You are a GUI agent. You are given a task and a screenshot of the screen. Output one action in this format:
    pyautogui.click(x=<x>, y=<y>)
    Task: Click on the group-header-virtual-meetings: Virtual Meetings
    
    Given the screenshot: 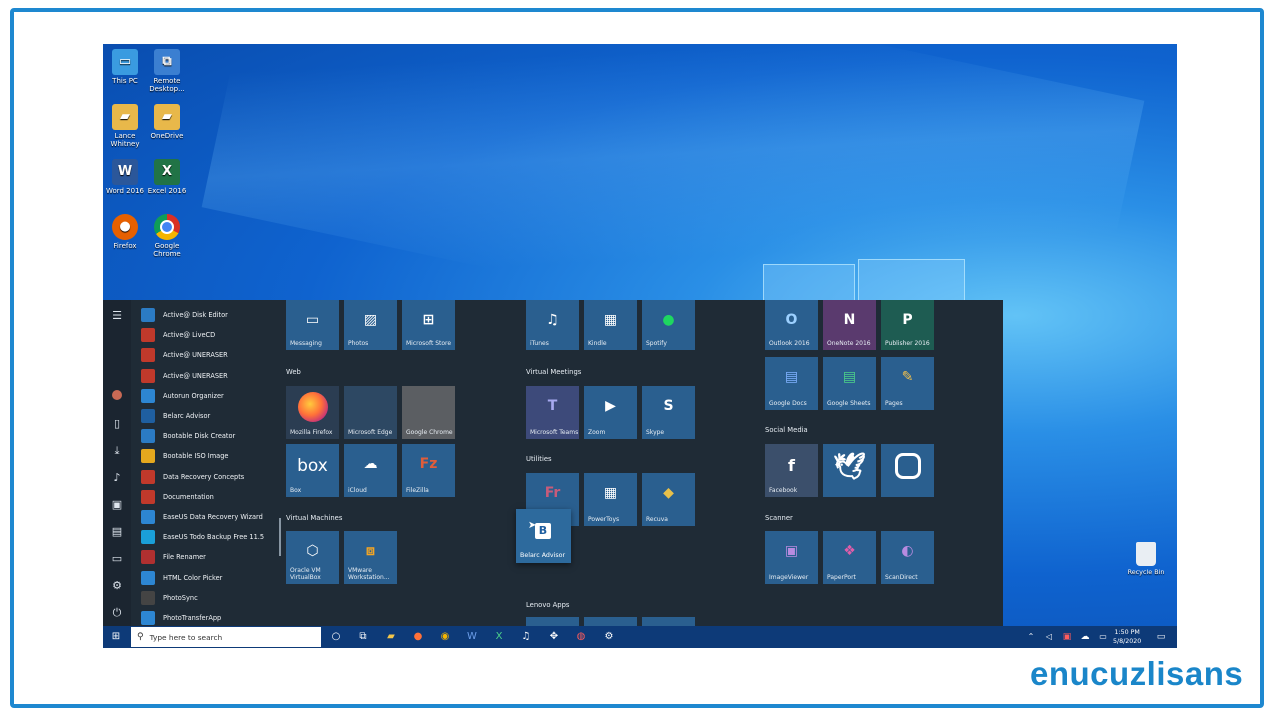 What is the action you would take?
    pyautogui.click(x=553, y=372)
    